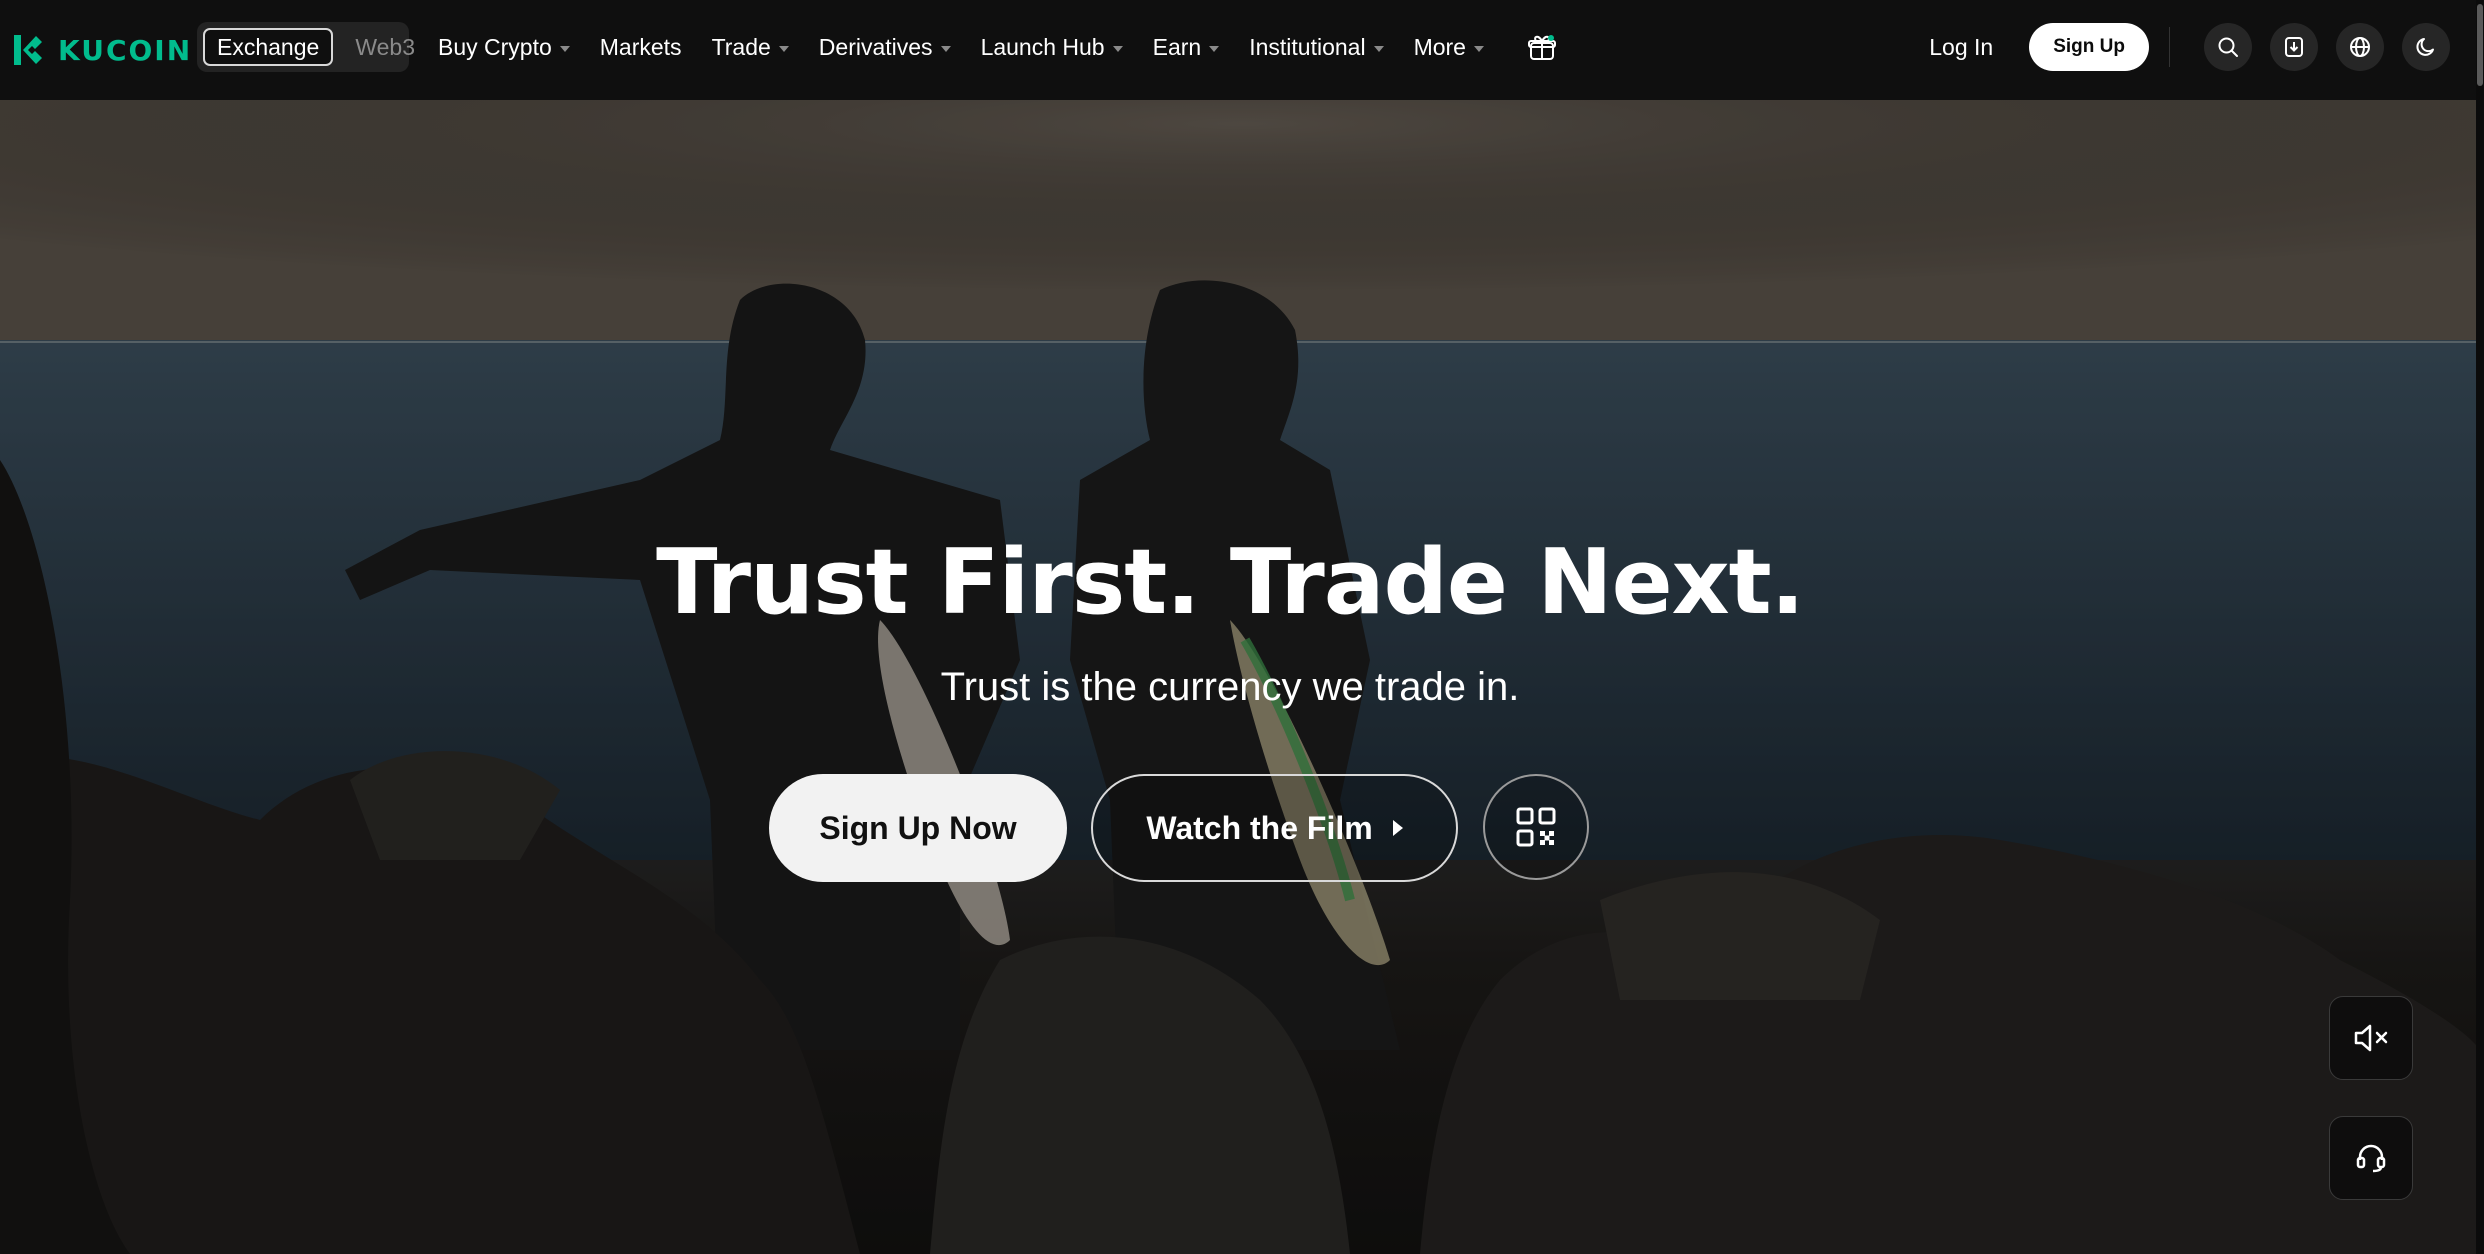 The width and height of the screenshot is (2484, 1254). I want to click on watch-film-label: Watch the Film, so click(1259, 827).